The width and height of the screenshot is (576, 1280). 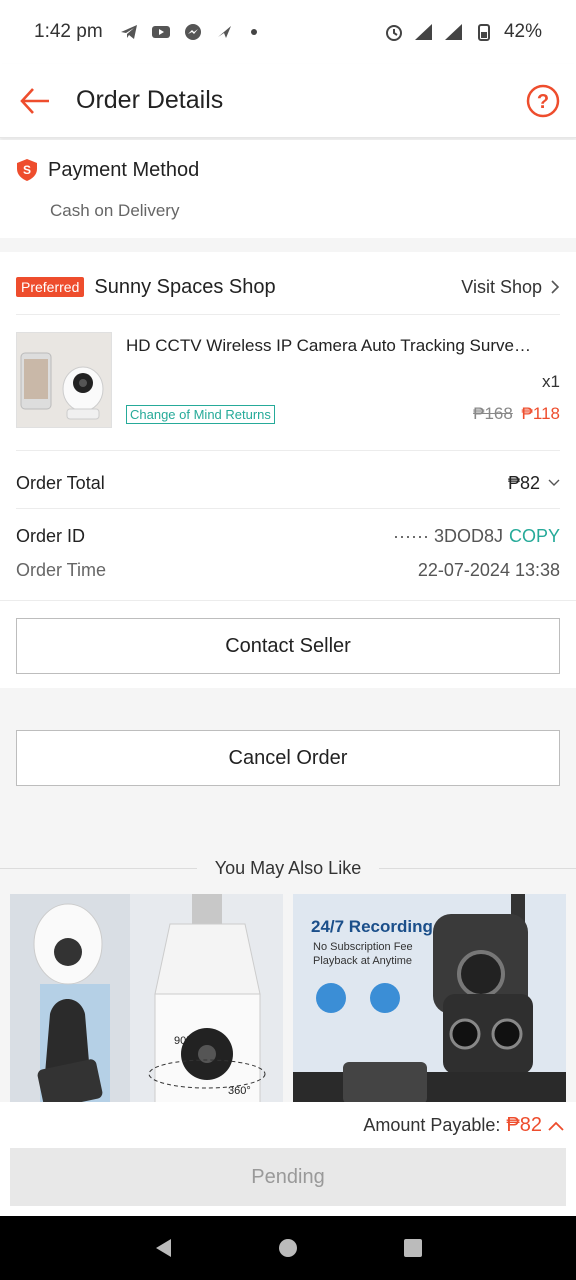 What do you see at coordinates (288, 1177) in the screenshot?
I see `pending-button: Pending` at bounding box center [288, 1177].